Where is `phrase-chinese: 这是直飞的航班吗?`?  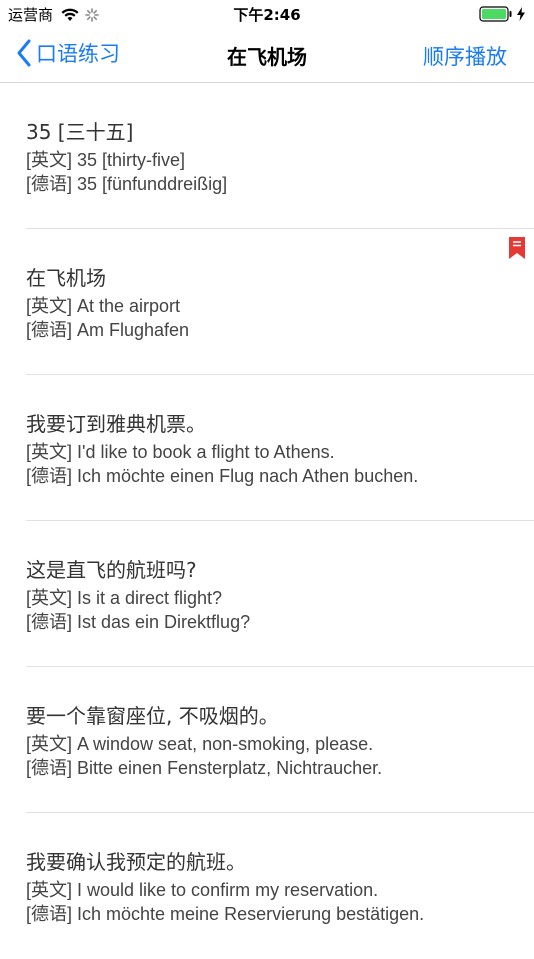 phrase-chinese: 这是直飞的航班吗? is located at coordinates (111, 570).